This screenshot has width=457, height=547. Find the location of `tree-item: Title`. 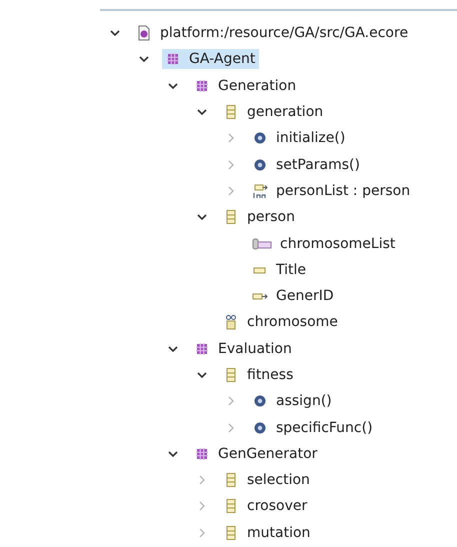

tree-item: Title is located at coordinates (279, 270).